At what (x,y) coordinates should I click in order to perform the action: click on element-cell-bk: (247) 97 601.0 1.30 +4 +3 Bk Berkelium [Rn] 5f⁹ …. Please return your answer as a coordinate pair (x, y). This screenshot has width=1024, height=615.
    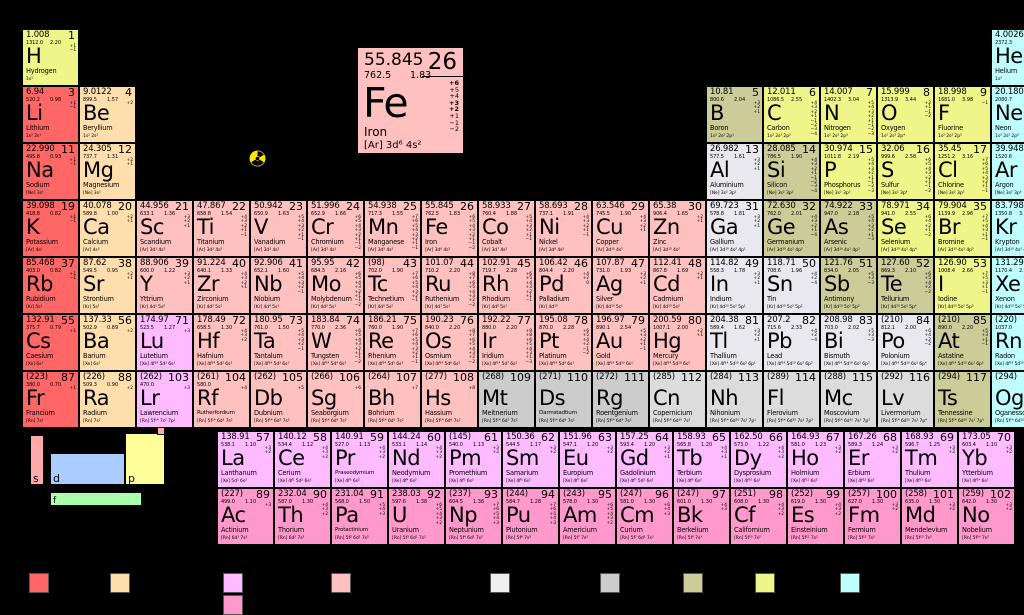
    Looking at the image, I should click on (701, 516).